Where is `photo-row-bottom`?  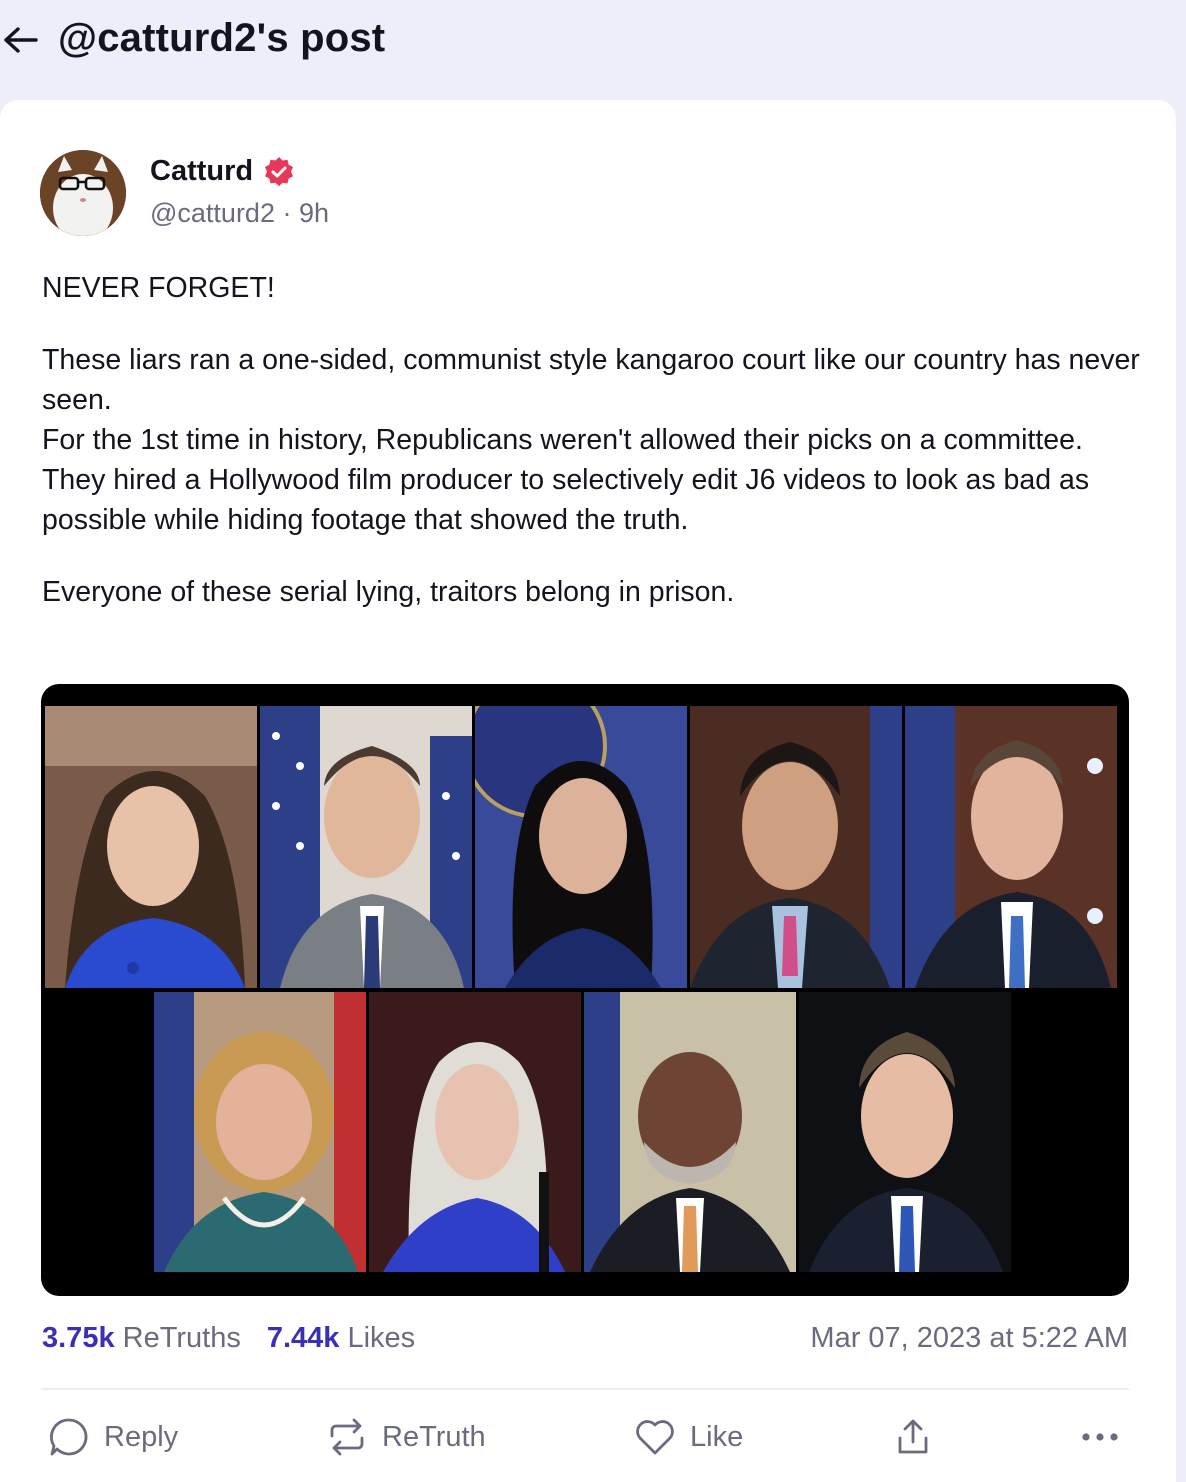 photo-row-bottom is located at coordinates (582, 1132).